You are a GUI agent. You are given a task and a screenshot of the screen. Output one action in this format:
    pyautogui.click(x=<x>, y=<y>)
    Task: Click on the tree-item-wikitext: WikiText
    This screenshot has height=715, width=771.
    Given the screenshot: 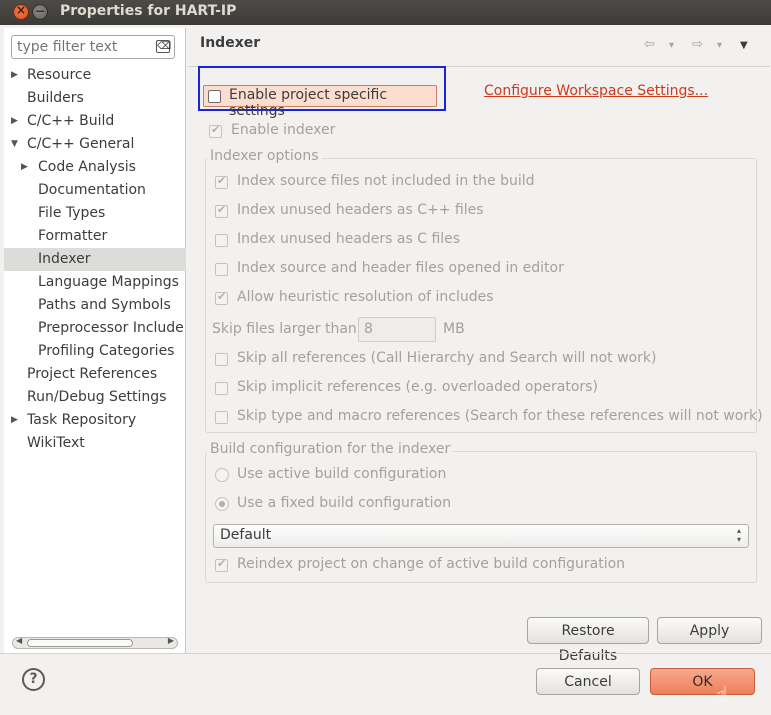 What is the action you would take?
    pyautogui.click(x=95, y=443)
    